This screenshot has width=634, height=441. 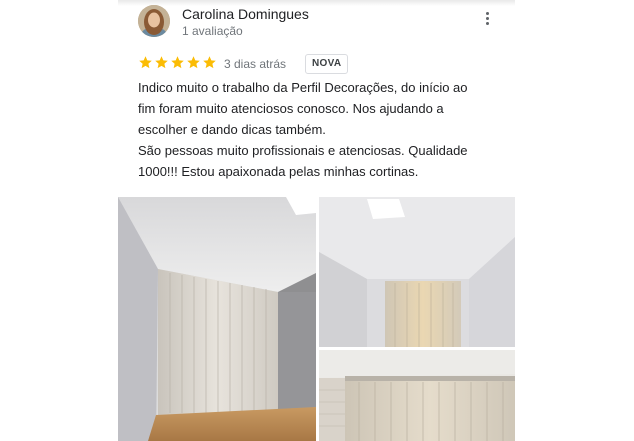 What do you see at coordinates (232, 129) in the screenshot?
I see `review-text-line: escolher e dando dicas também.` at bounding box center [232, 129].